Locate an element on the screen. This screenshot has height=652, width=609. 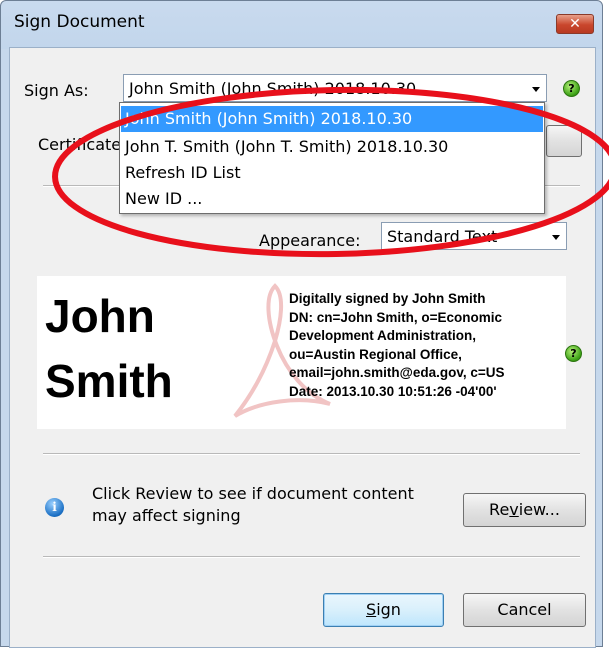
signature-name-line2: Smith is located at coordinates (109, 381).